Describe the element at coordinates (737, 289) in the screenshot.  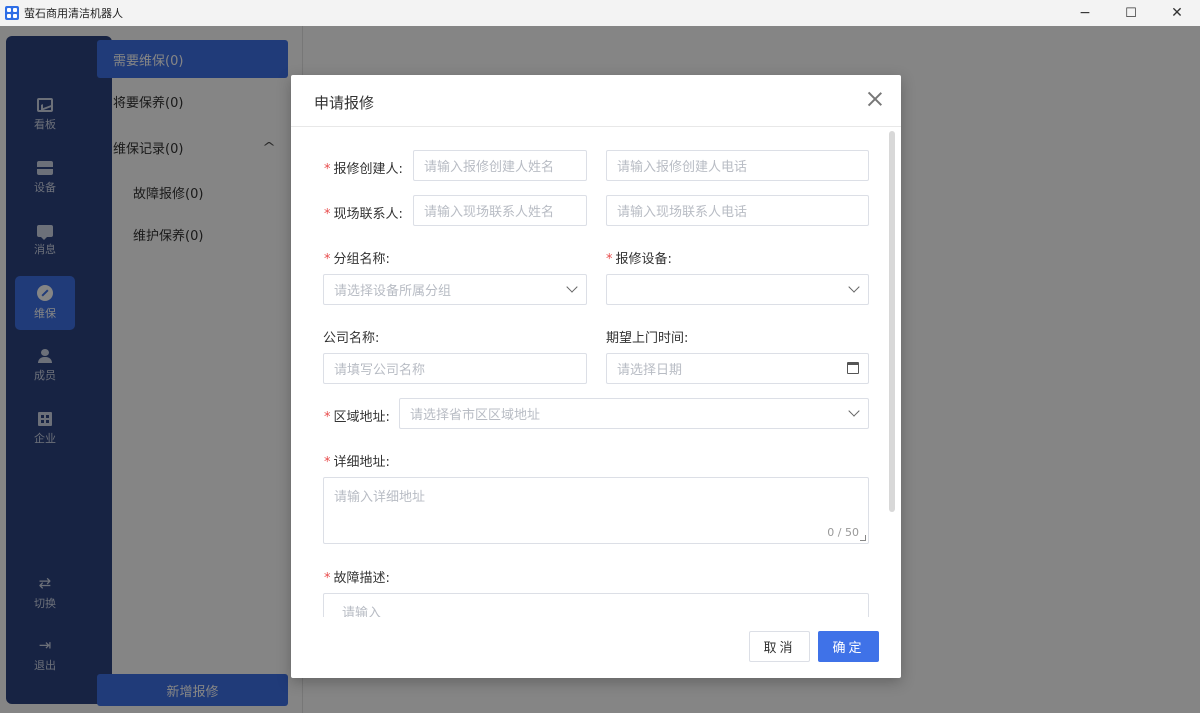
I see `device-select` at that location.